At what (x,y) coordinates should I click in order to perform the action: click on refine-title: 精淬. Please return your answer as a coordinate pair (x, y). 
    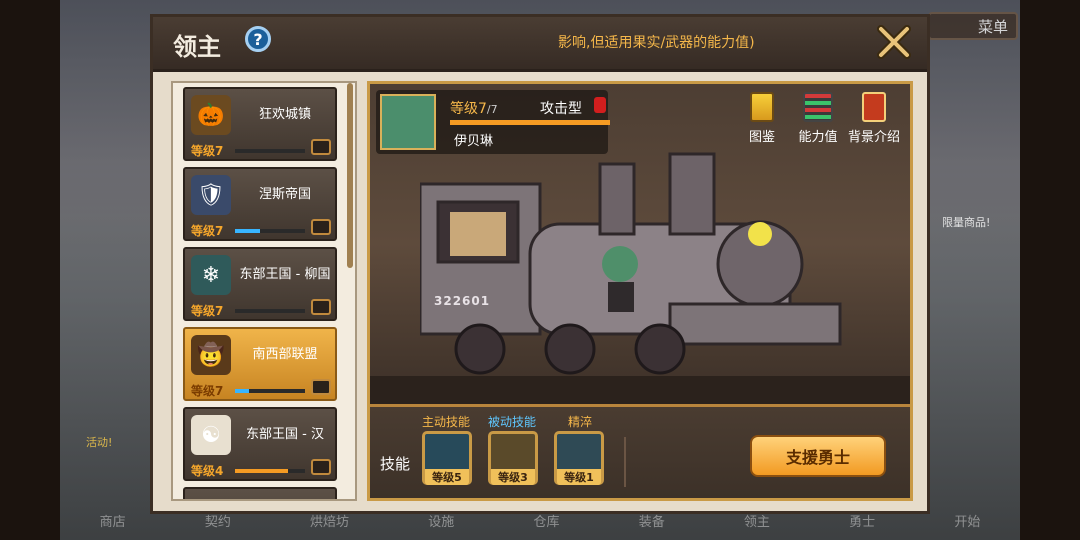
    Looking at the image, I should click on (580, 422).